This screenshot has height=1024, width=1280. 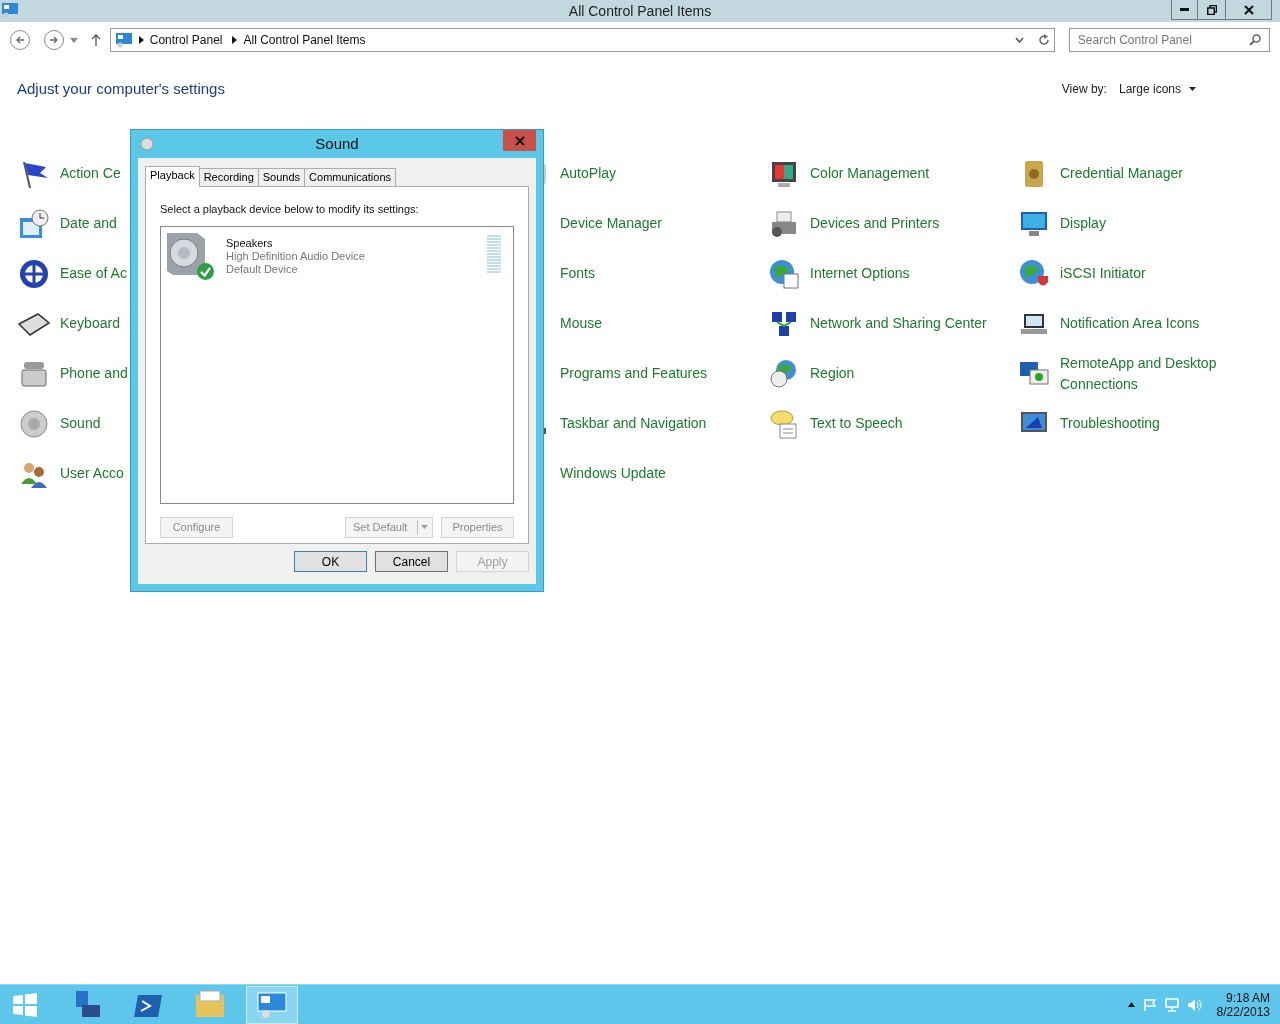 What do you see at coordinates (295, 256) in the screenshot?
I see `device-description: High Definition Audio Device` at bounding box center [295, 256].